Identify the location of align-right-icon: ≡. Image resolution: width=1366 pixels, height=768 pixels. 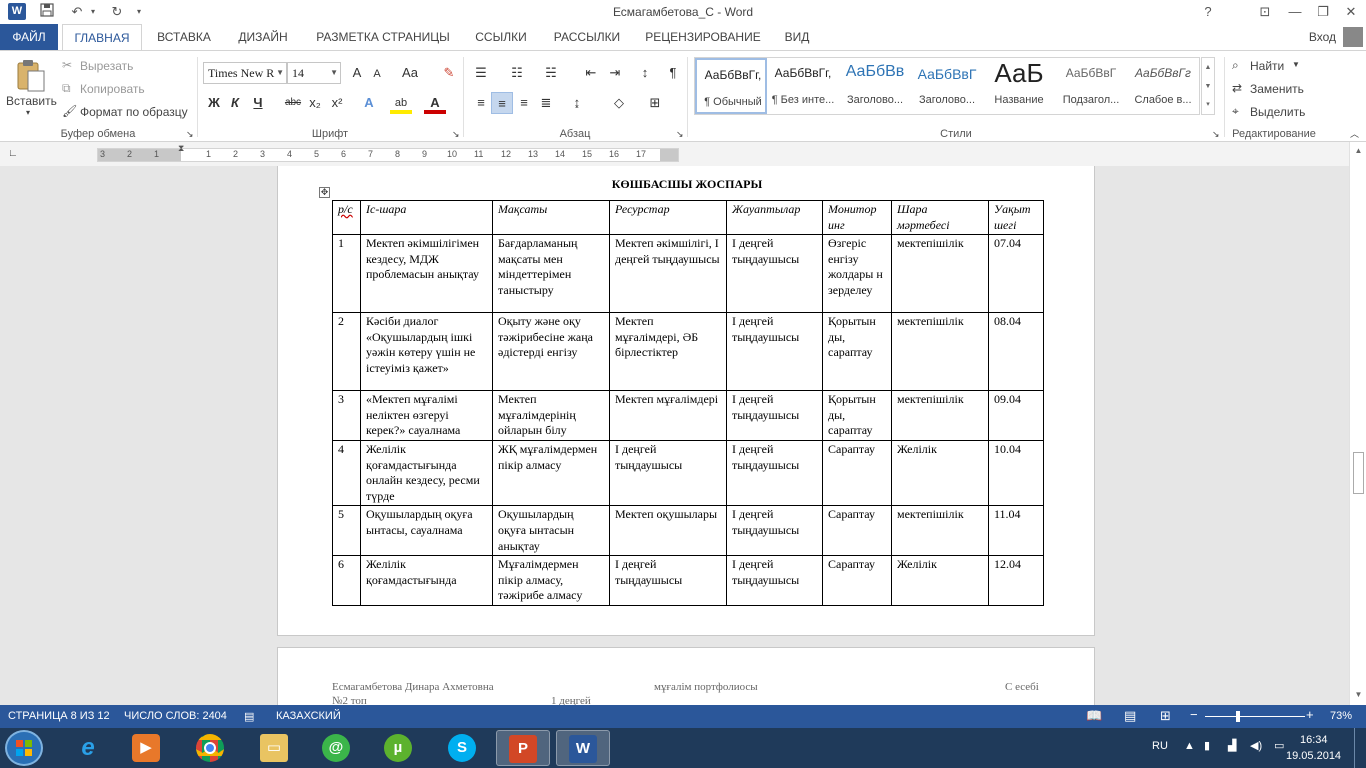
(524, 103).